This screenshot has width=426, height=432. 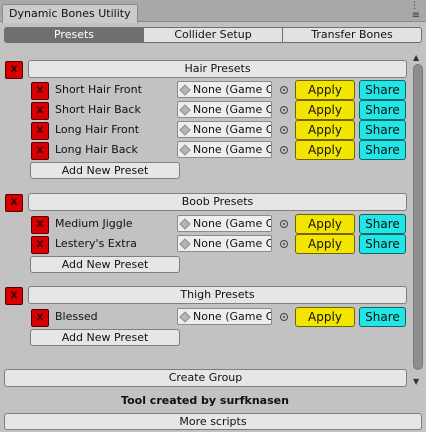 I want to click on preset-name: Blessed, so click(x=76, y=316).